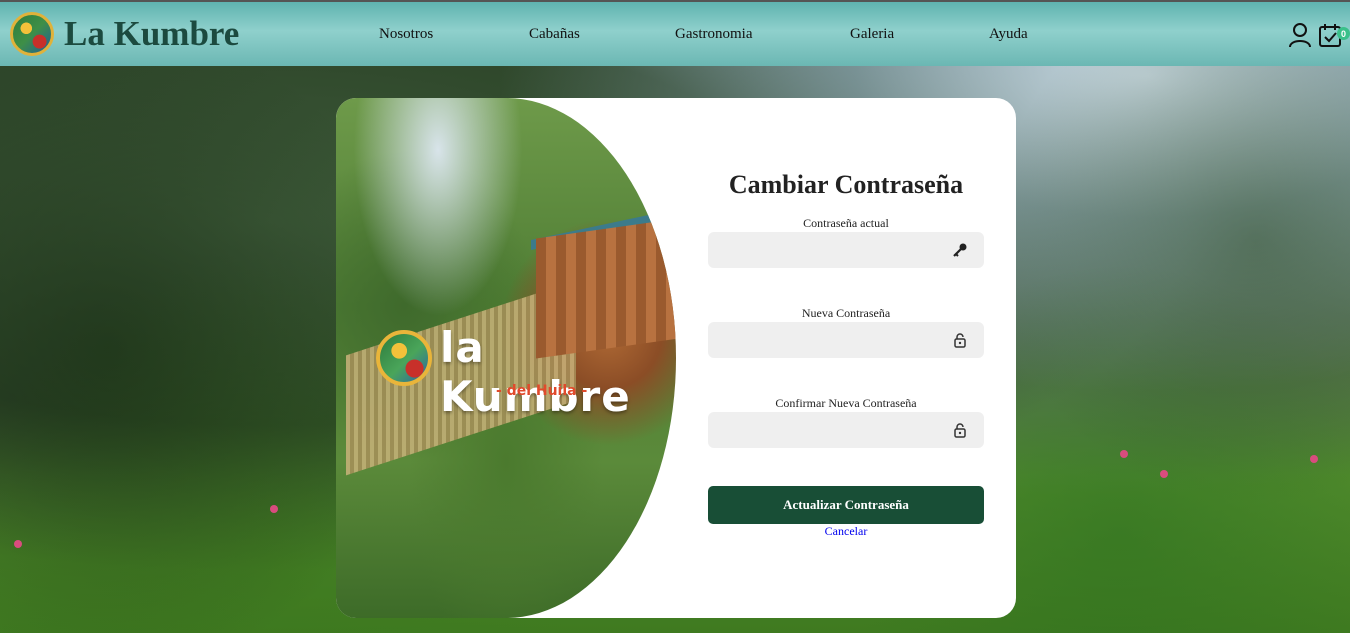 Image resolution: width=1350 pixels, height=633 pixels. I want to click on key-icon, so click(960, 250).